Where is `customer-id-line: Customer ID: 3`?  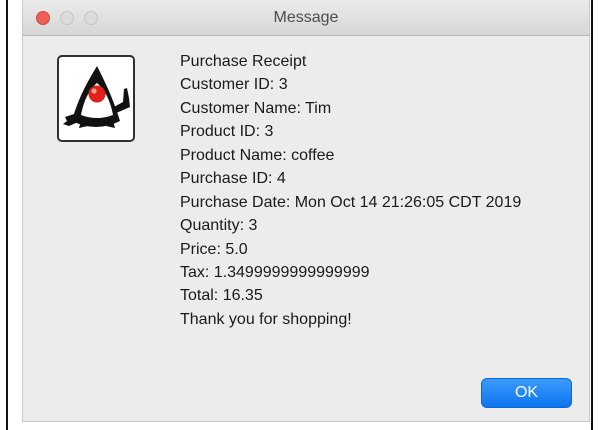
customer-id-line: Customer ID: 3 is located at coordinates (234, 85).